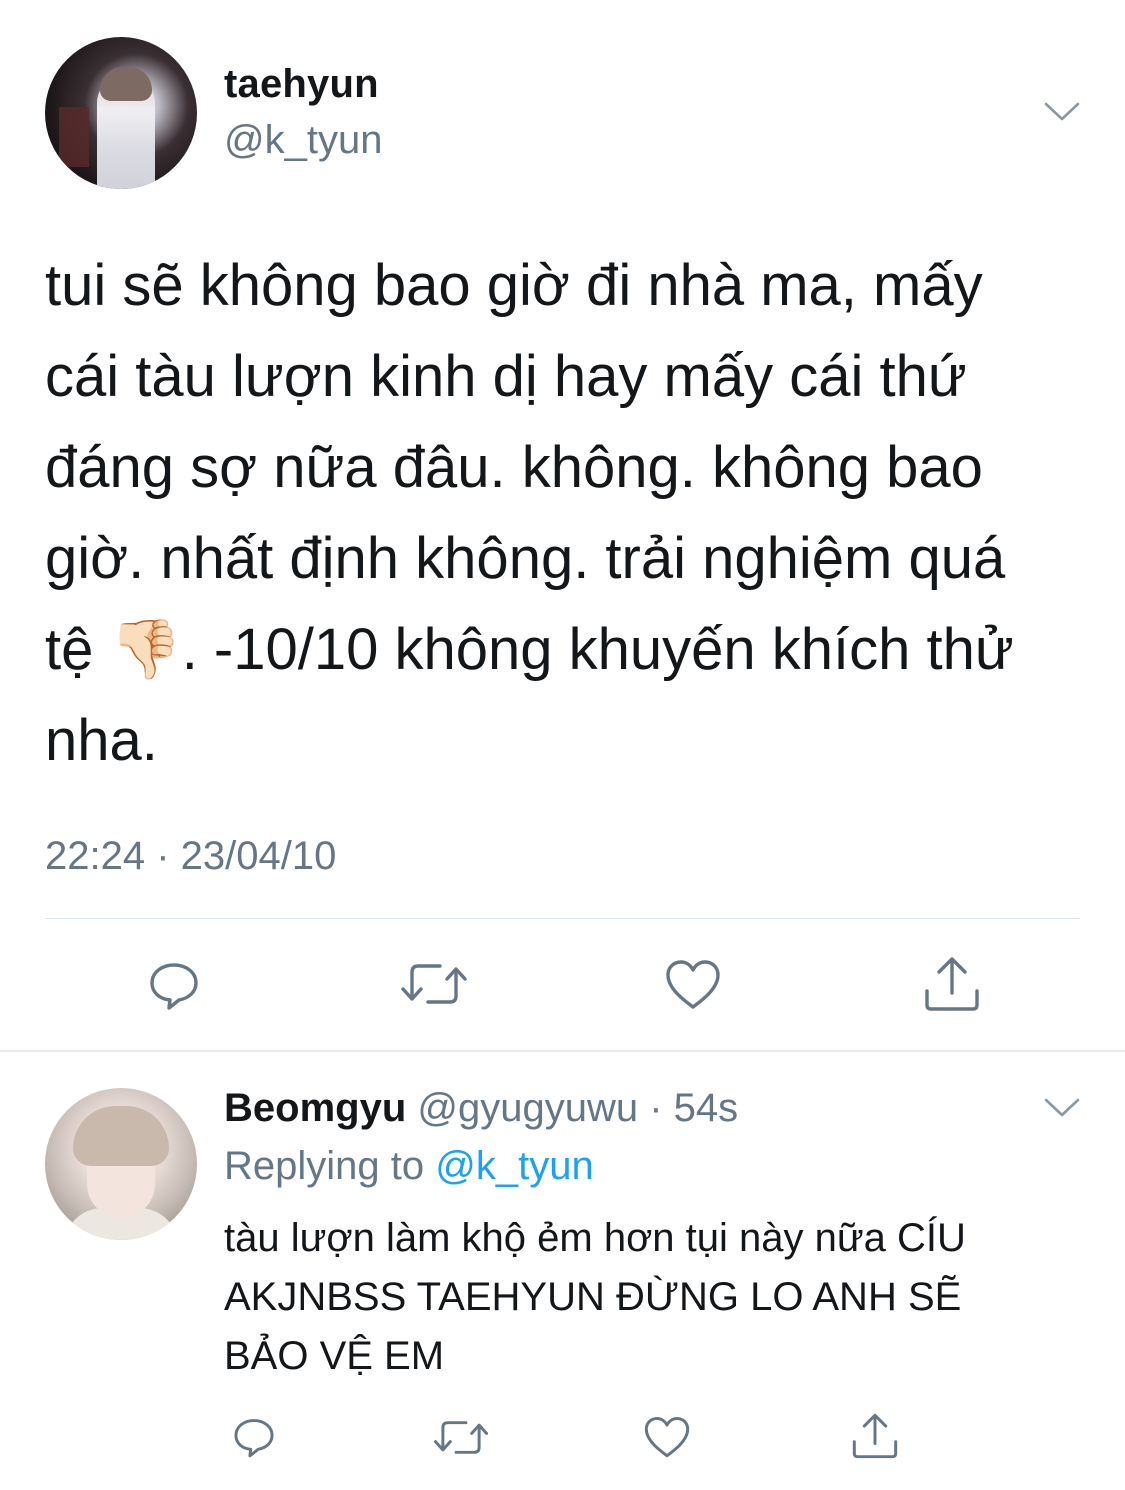 The width and height of the screenshot is (1125, 1490). Describe the element at coordinates (101, 740) in the screenshot. I see `tweet-text-line: nha.` at that location.